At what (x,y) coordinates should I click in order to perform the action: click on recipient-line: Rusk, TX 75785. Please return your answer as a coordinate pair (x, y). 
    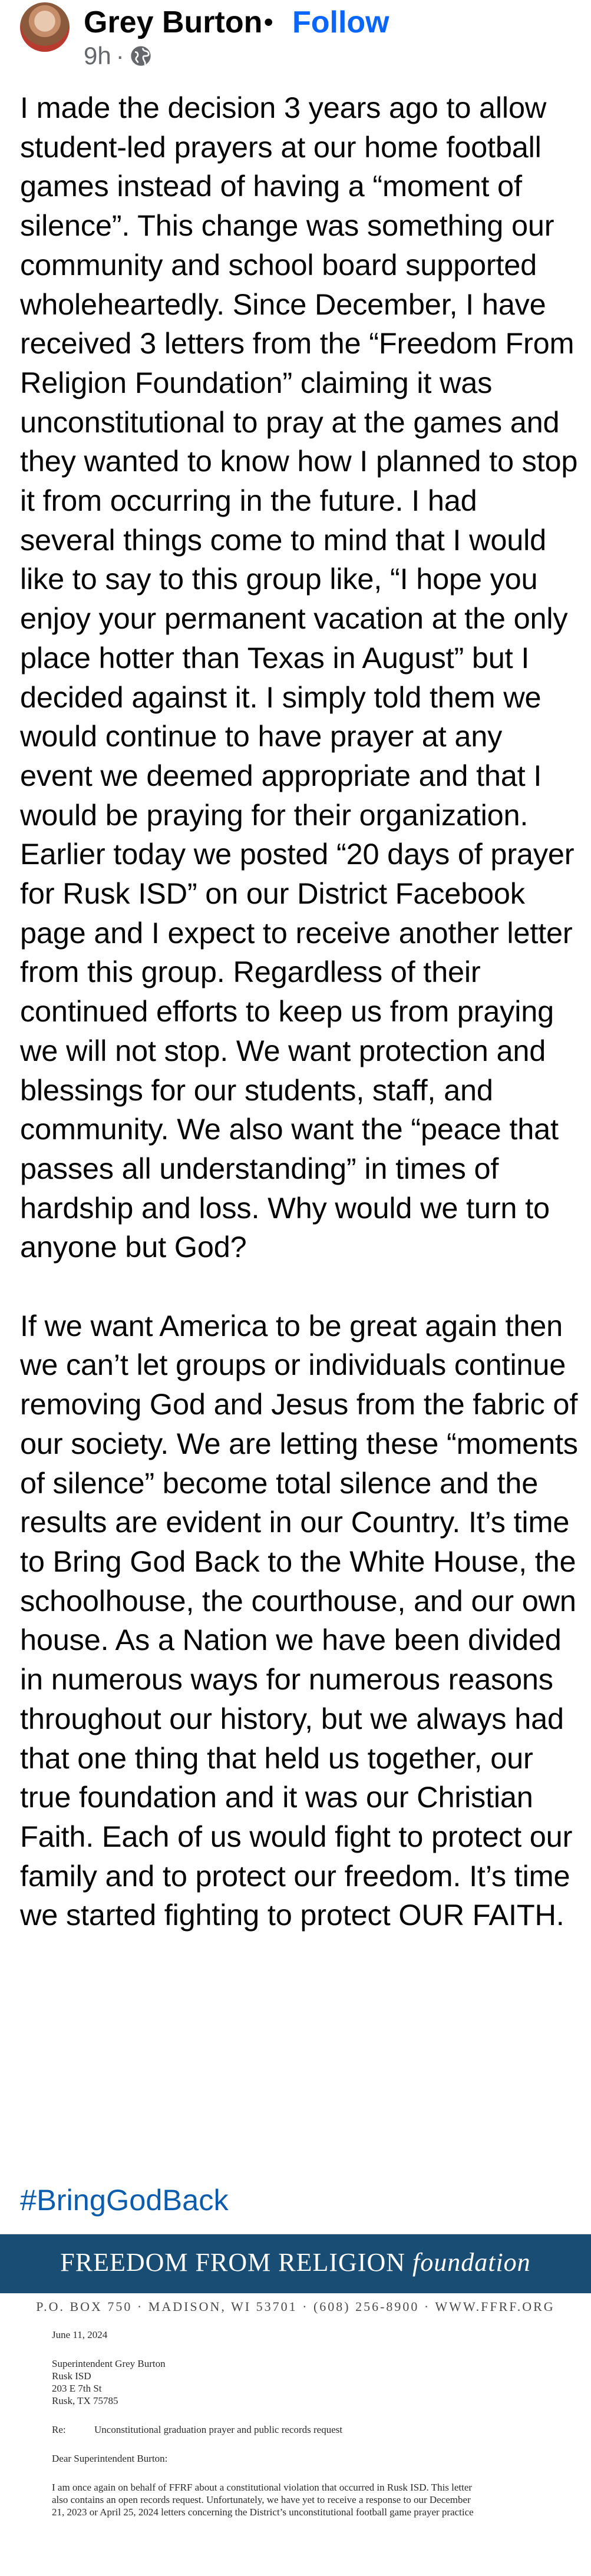
    Looking at the image, I should click on (85, 2400).